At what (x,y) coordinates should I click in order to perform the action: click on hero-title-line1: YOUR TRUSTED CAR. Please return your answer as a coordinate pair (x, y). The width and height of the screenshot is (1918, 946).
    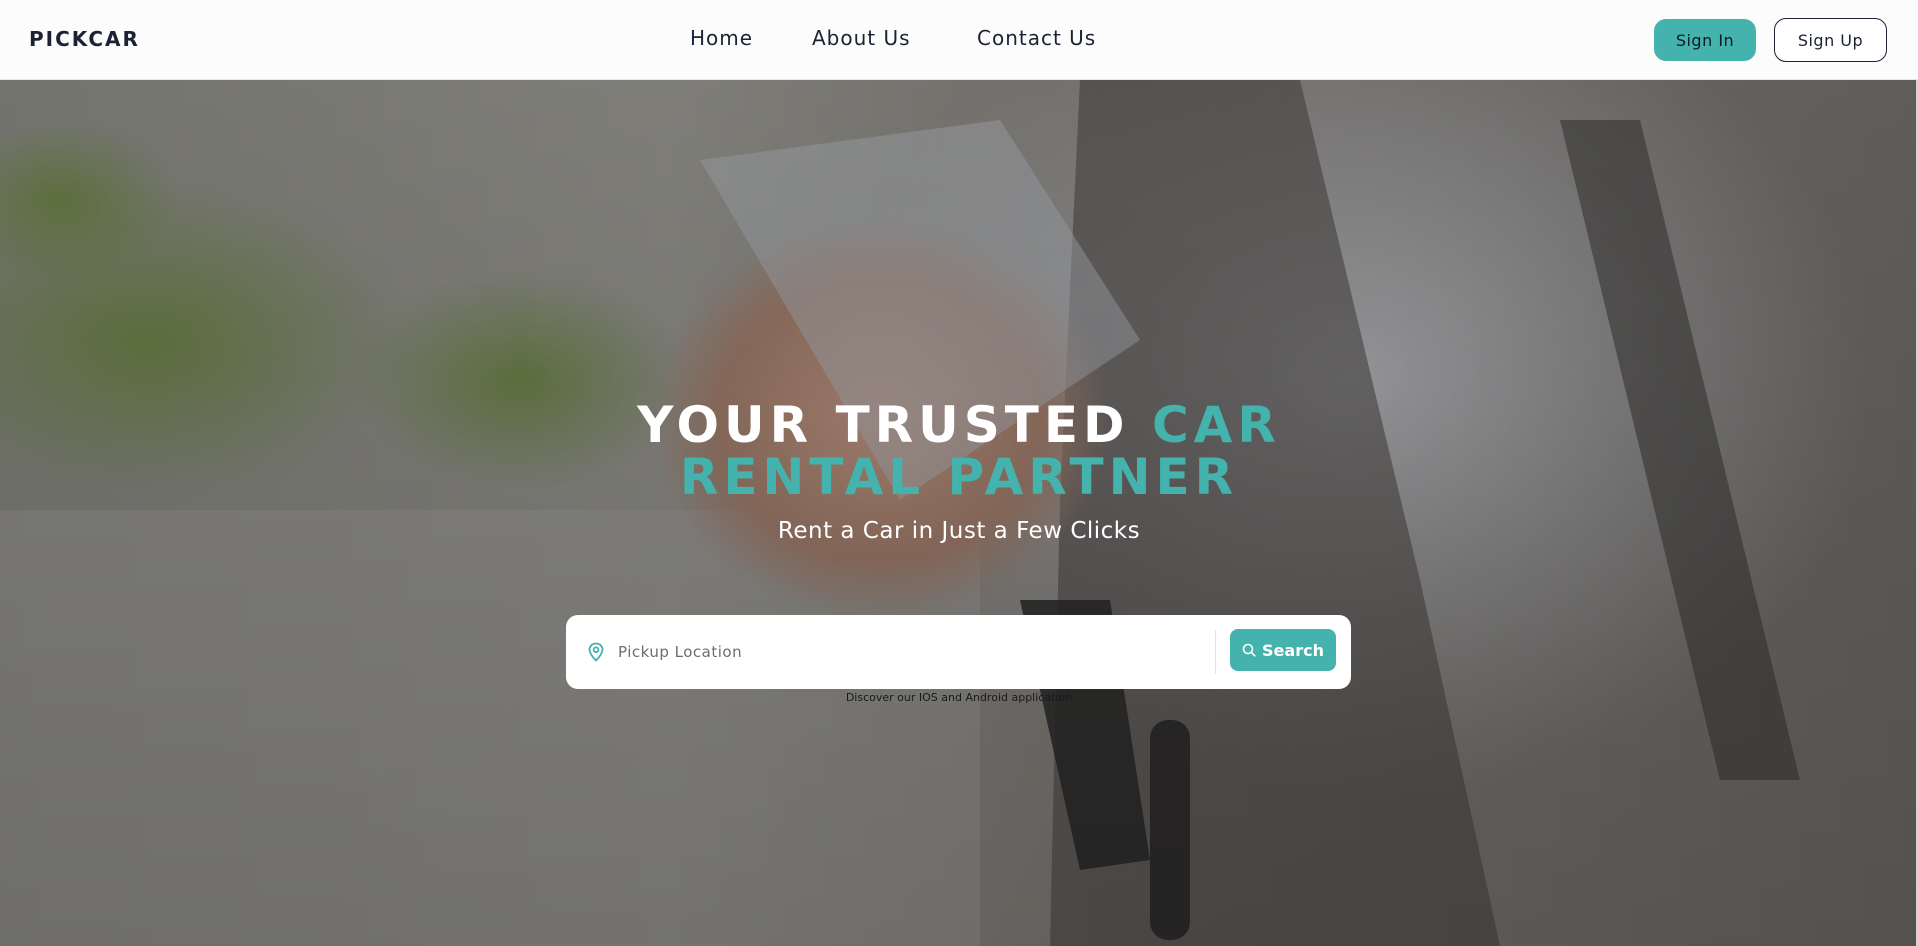
    Looking at the image, I should click on (959, 425).